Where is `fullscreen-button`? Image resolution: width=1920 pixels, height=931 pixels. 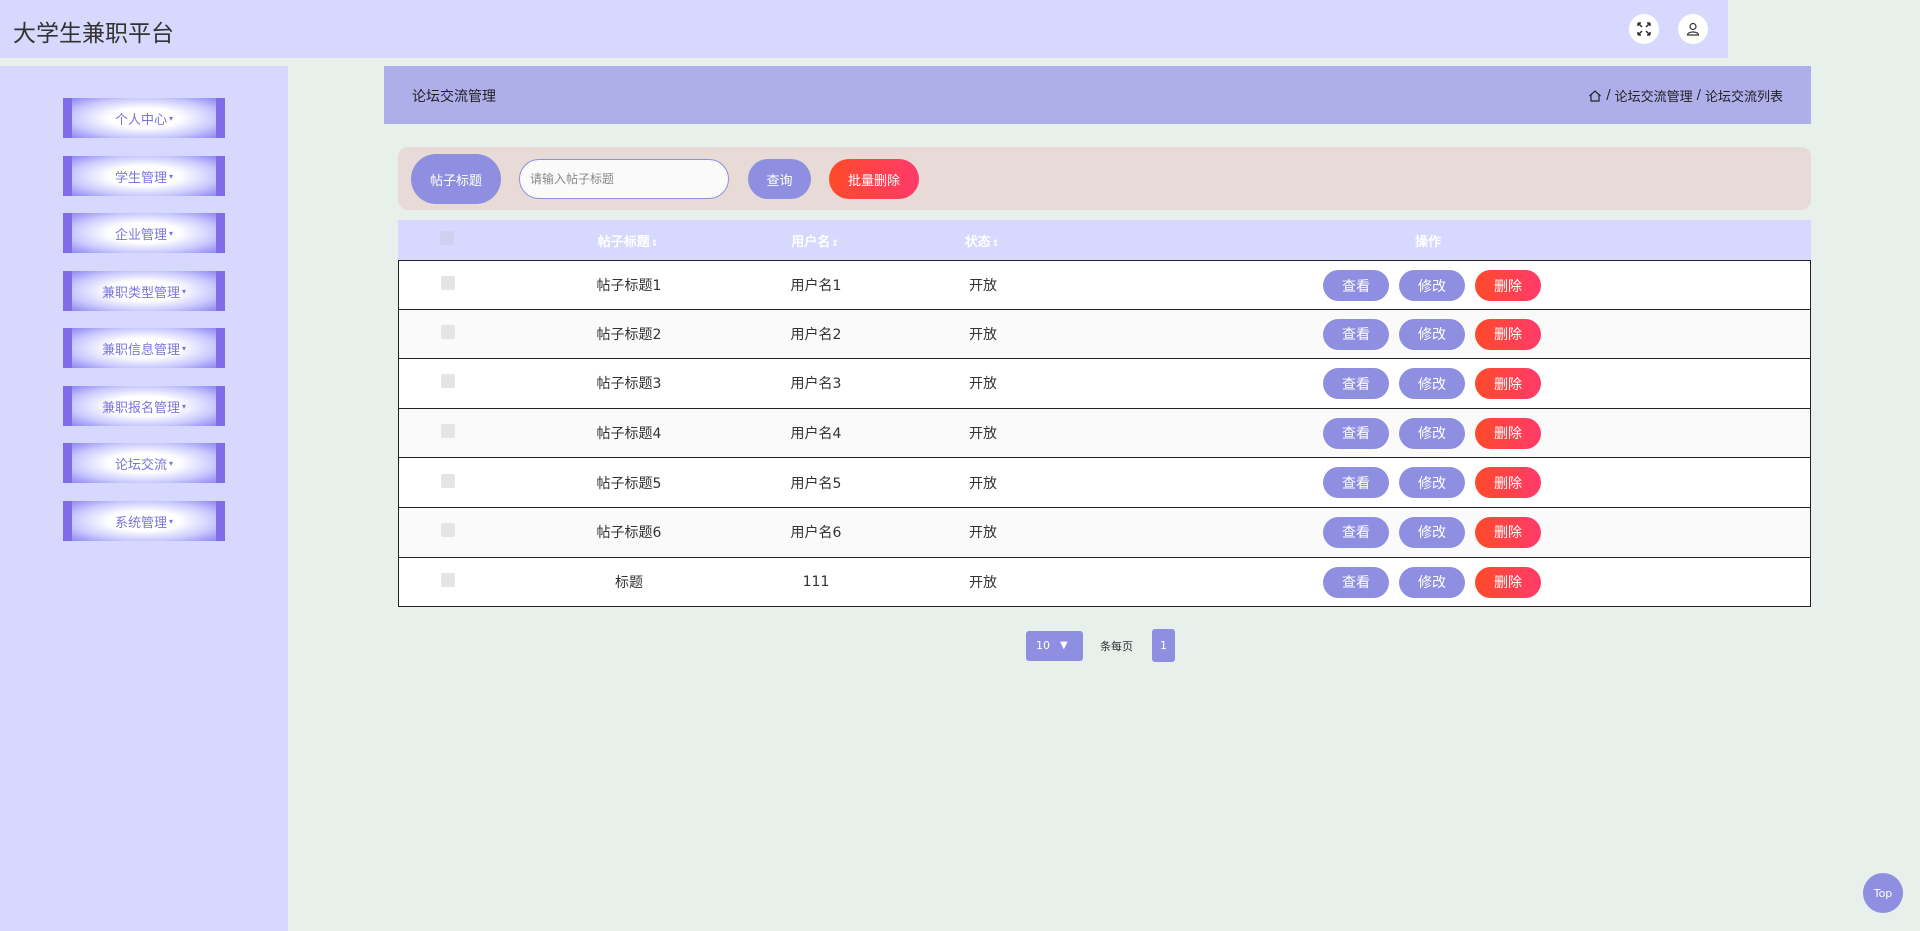 fullscreen-button is located at coordinates (1644, 29).